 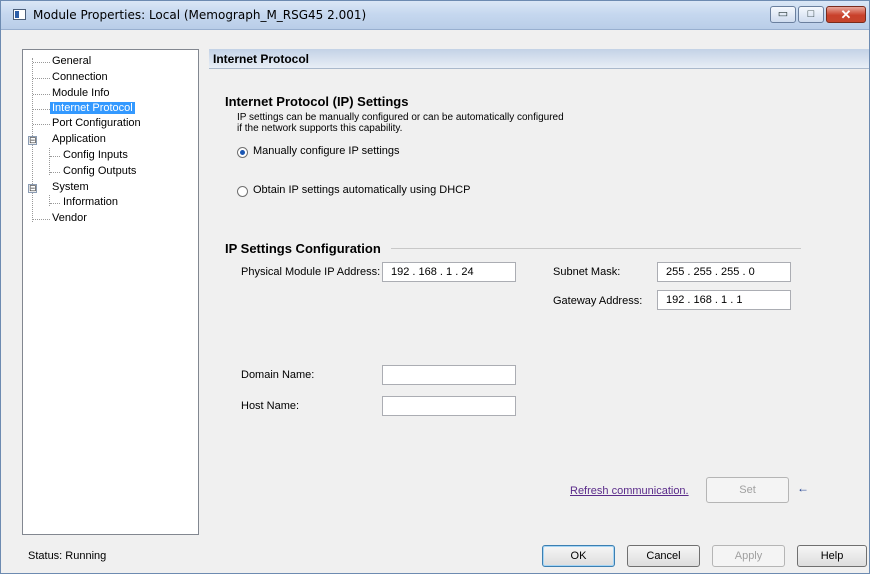 I want to click on tree-item-label: Internet Protocol, so click(x=92, y=108).